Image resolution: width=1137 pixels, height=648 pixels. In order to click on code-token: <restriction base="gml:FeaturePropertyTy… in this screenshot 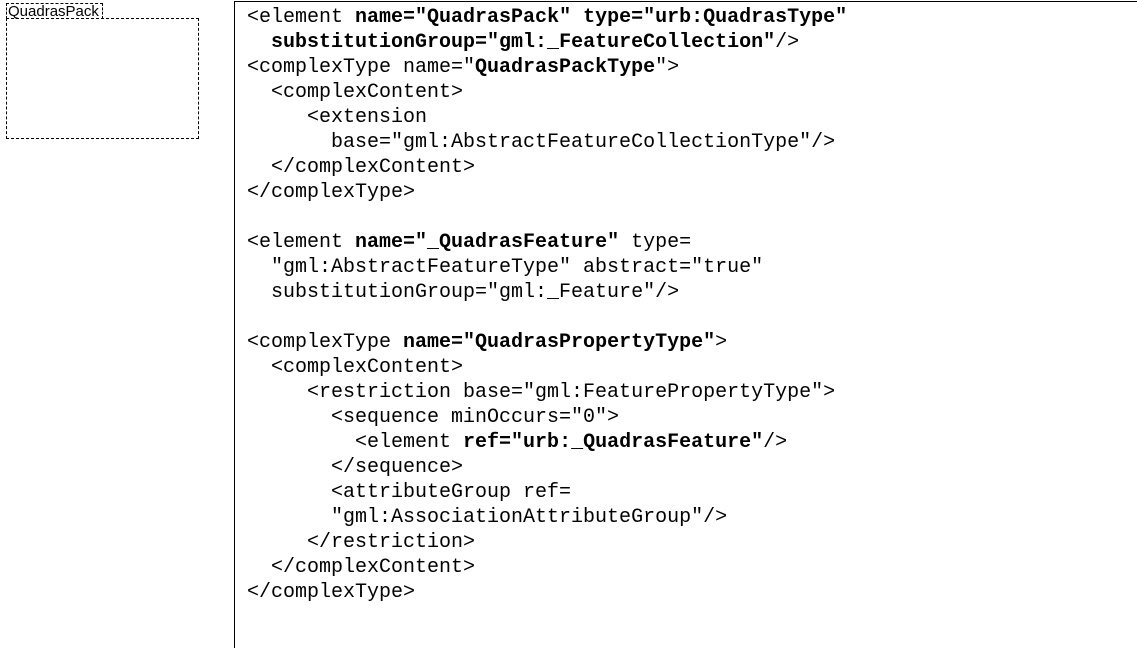, I will do `click(541, 392)`.